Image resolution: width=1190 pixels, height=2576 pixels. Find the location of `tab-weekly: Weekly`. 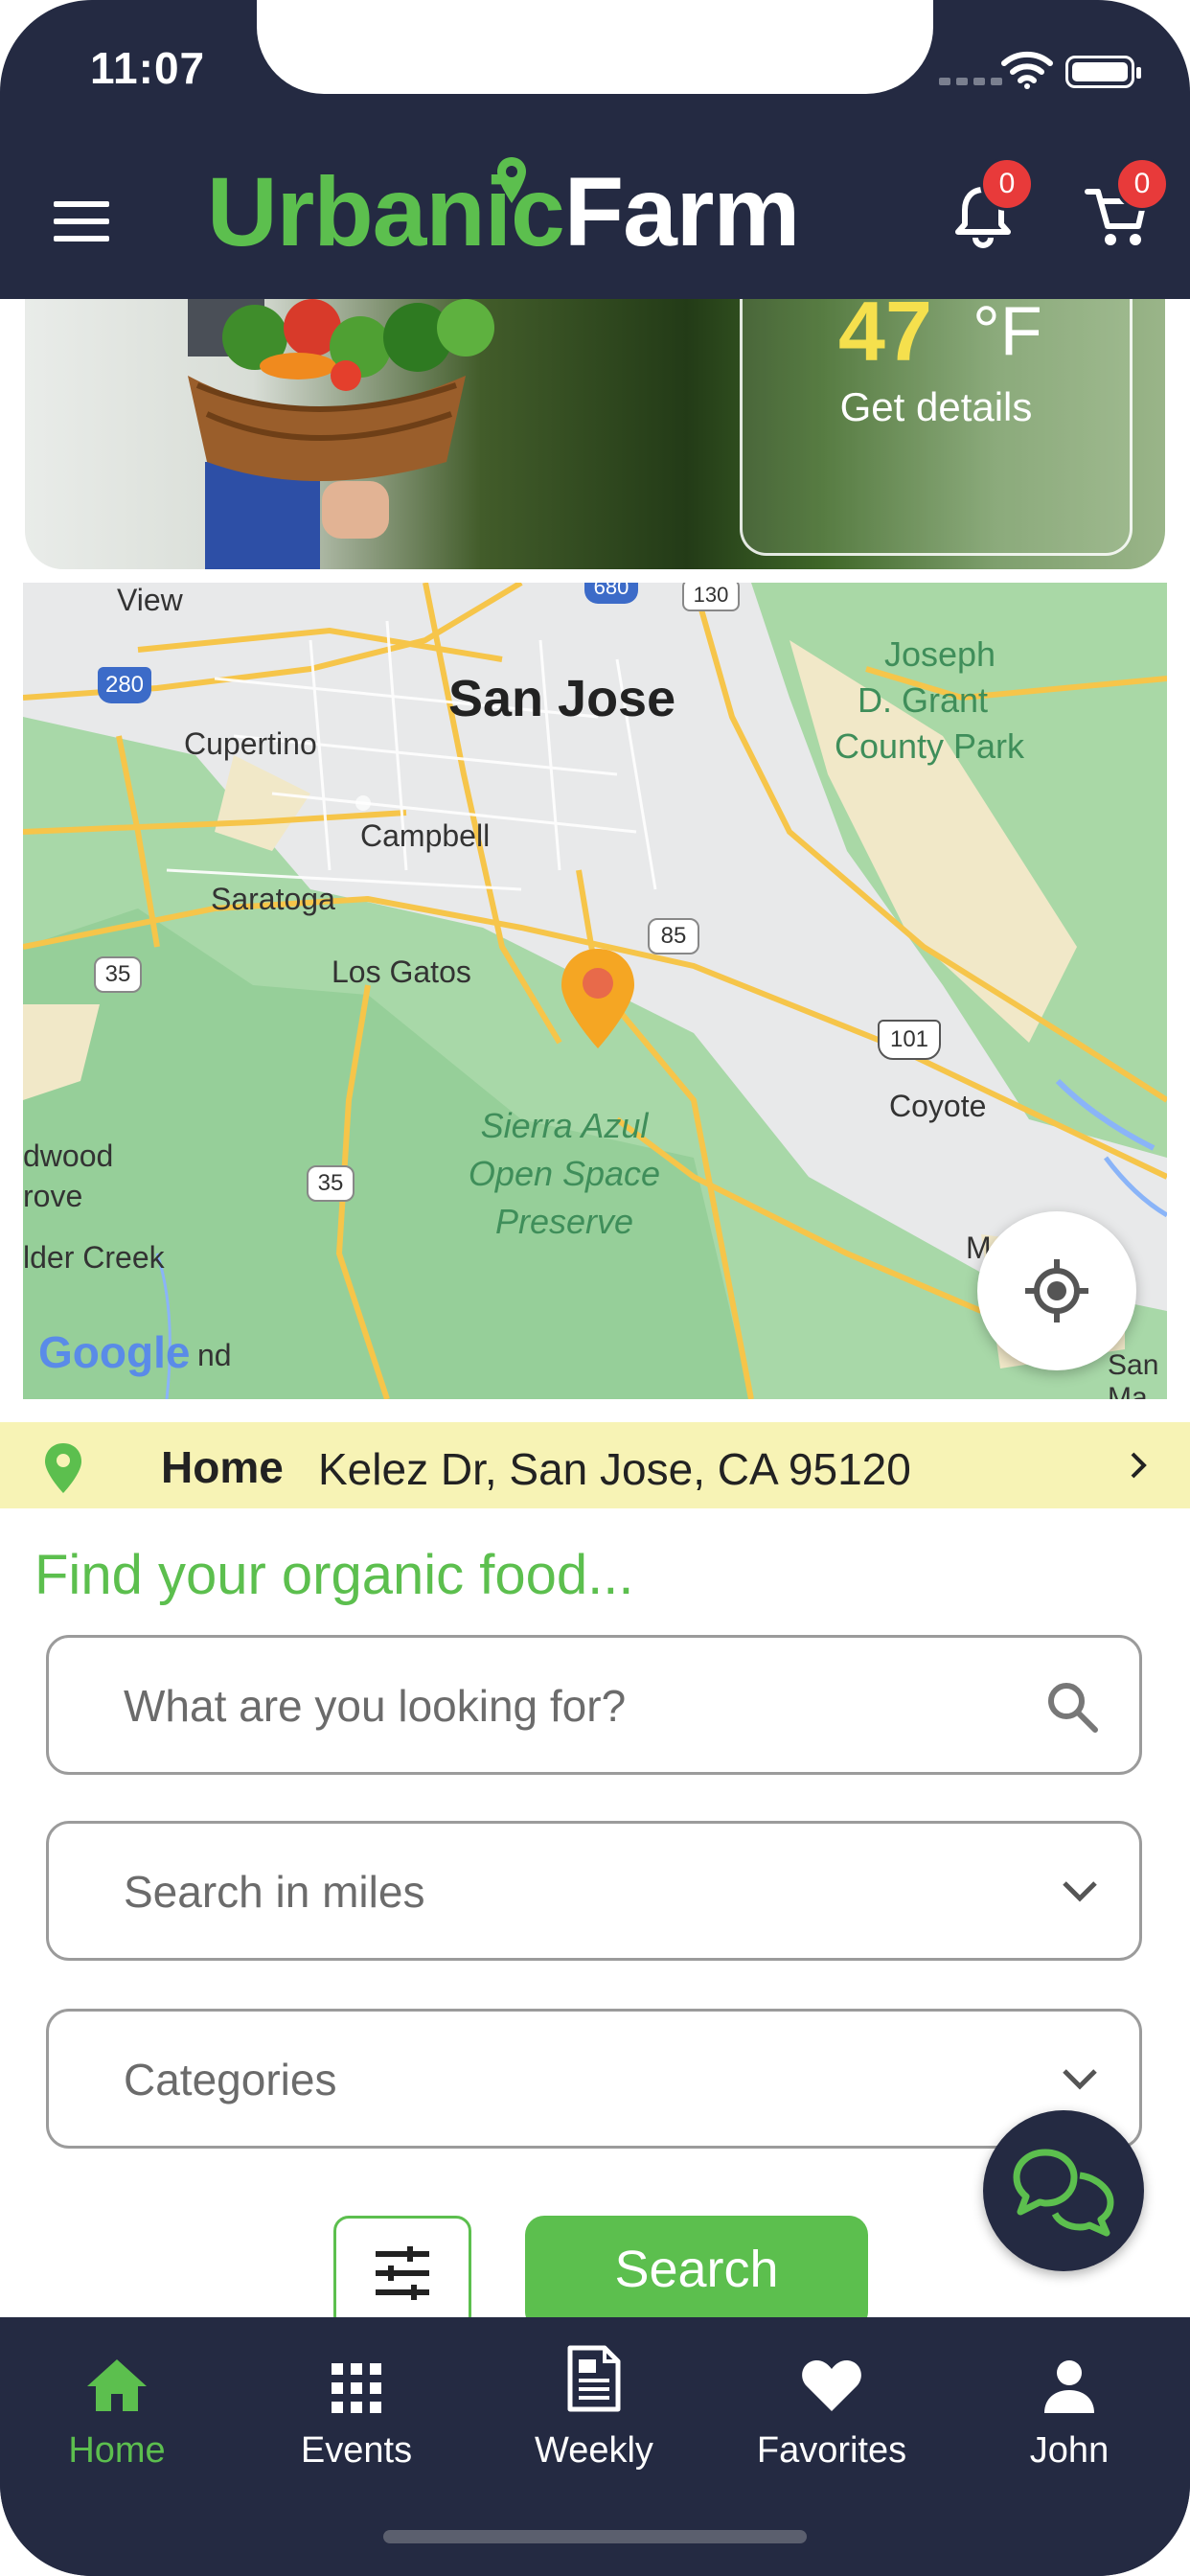

tab-weekly: Weekly is located at coordinates (594, 2408).